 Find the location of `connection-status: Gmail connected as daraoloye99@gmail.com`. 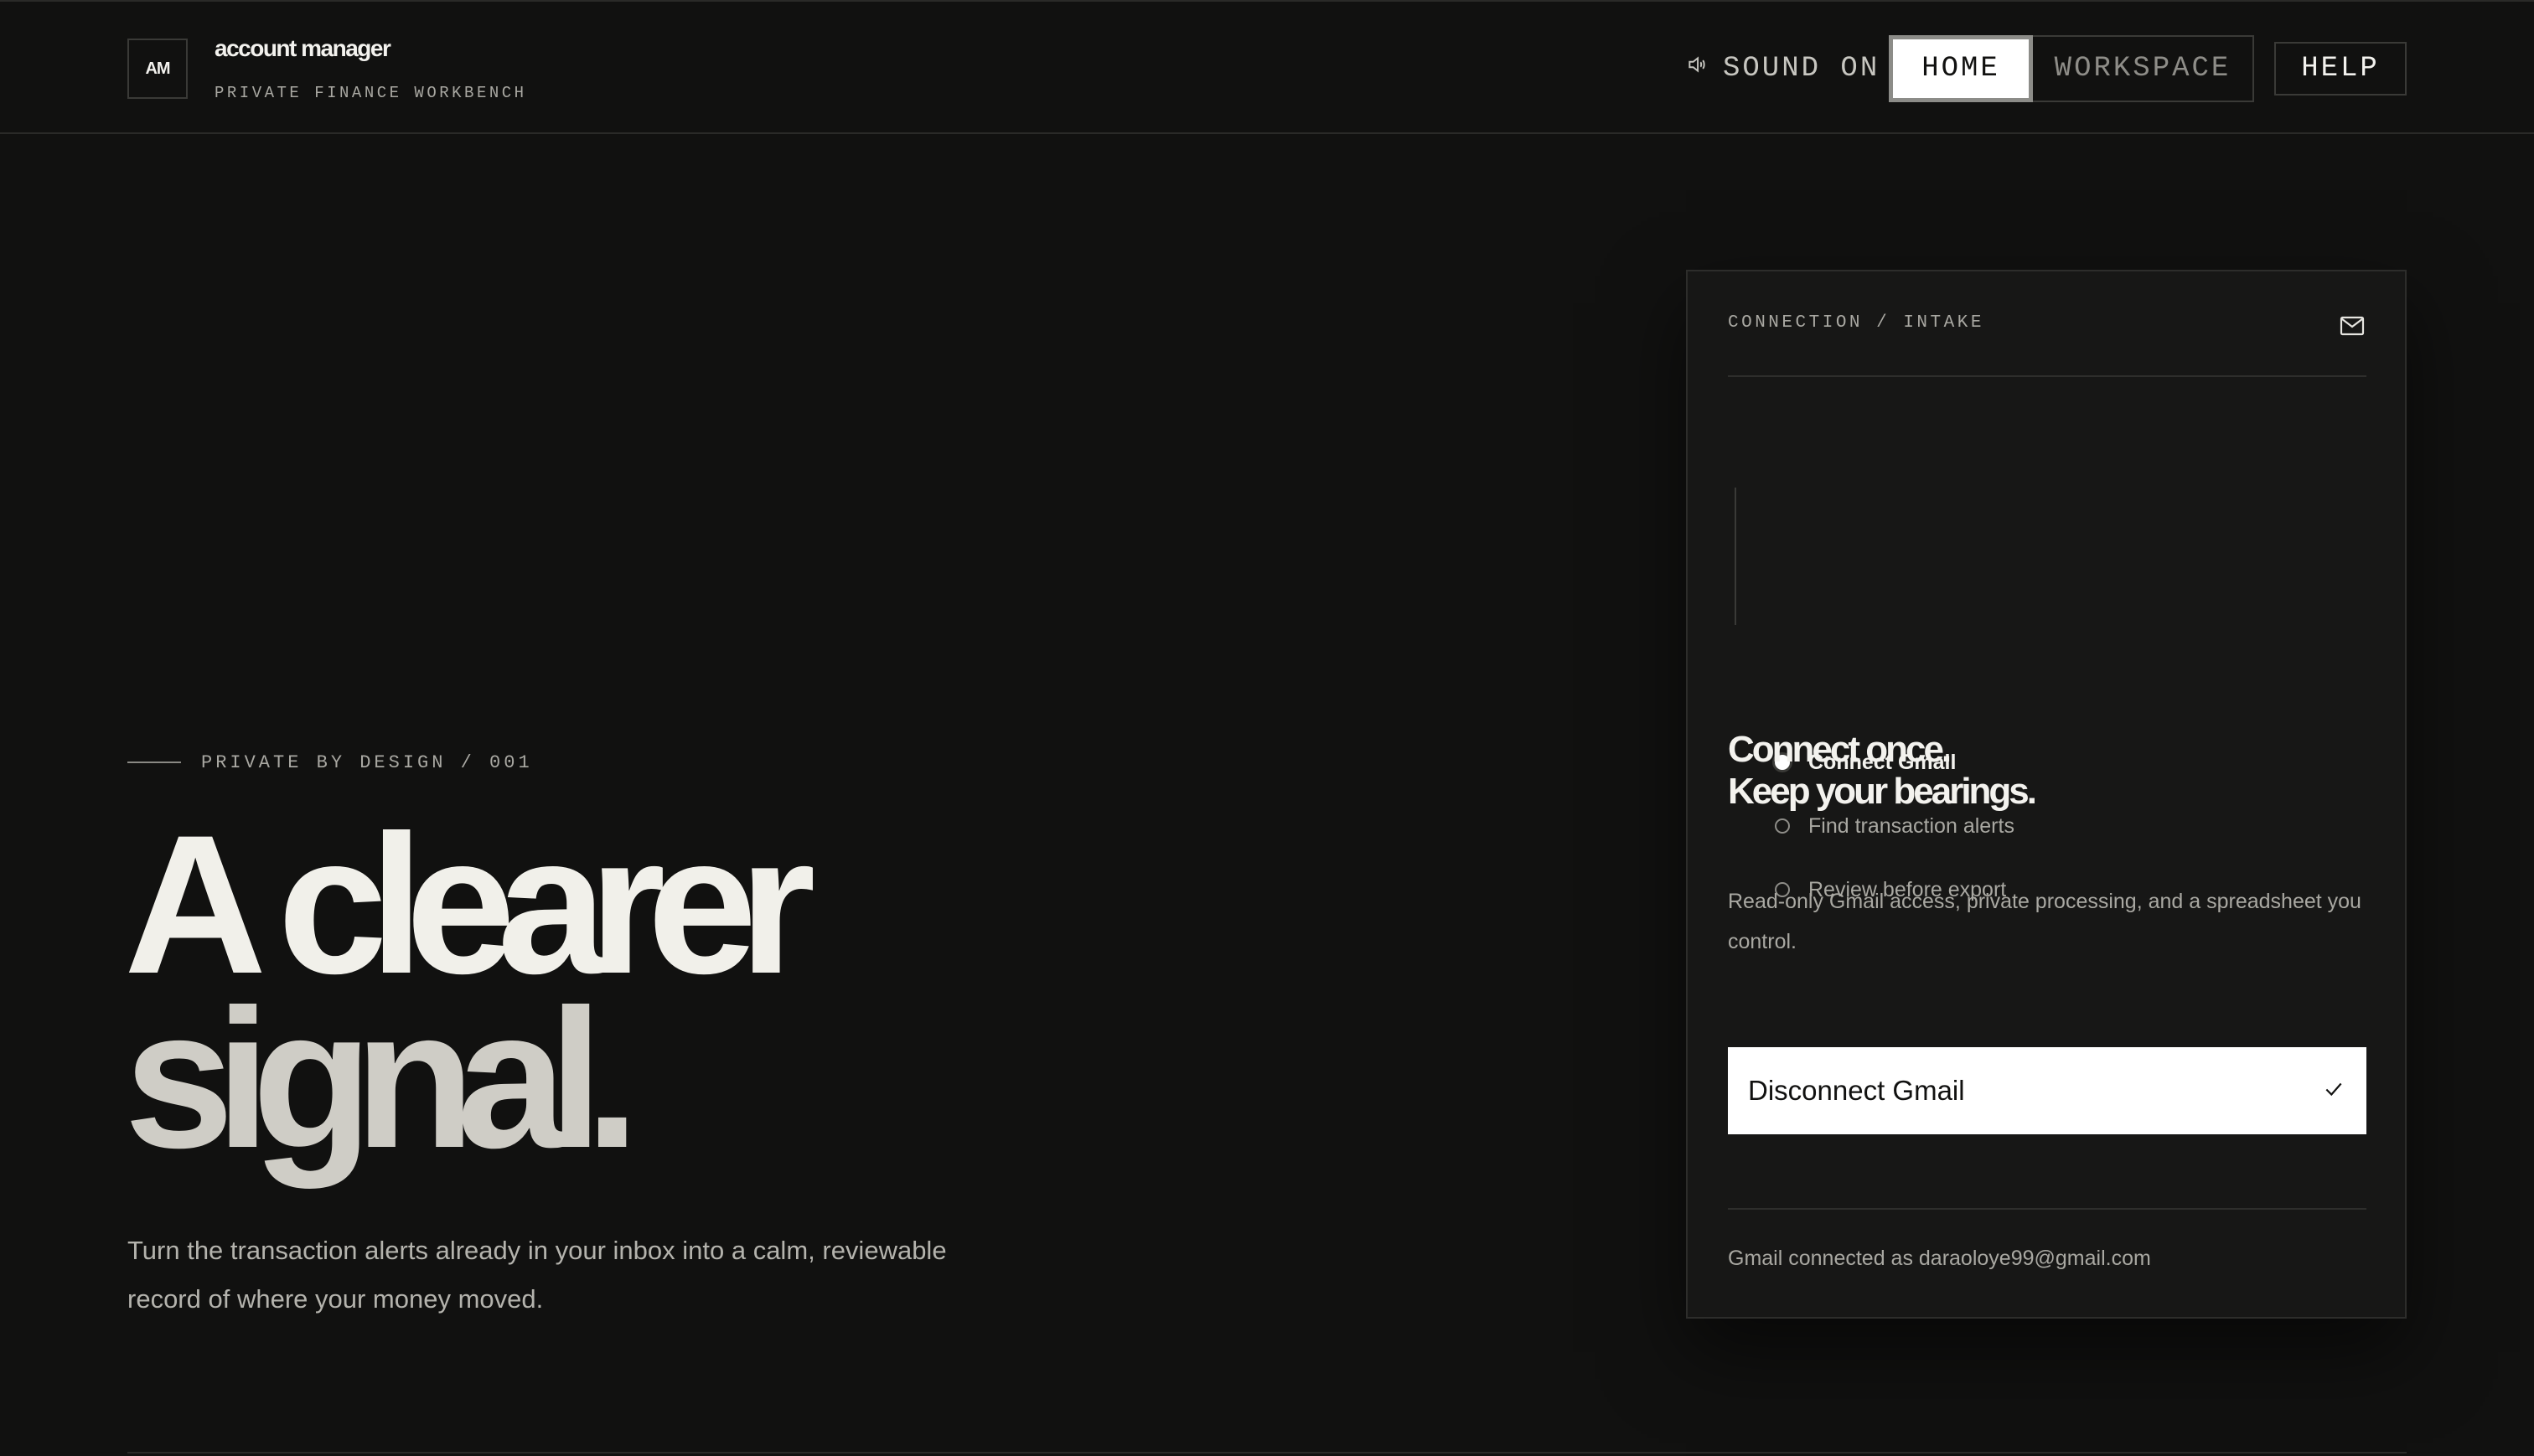

connection-status: Gmail connected as daraoloye99@gmail.com is located at coordinates (1939, 1258).